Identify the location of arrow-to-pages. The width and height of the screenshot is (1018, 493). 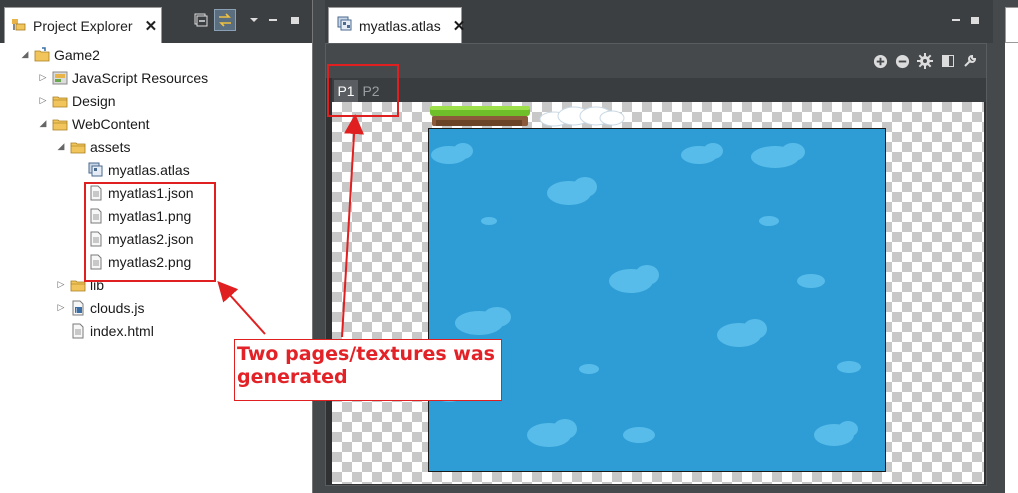
(353, 226).